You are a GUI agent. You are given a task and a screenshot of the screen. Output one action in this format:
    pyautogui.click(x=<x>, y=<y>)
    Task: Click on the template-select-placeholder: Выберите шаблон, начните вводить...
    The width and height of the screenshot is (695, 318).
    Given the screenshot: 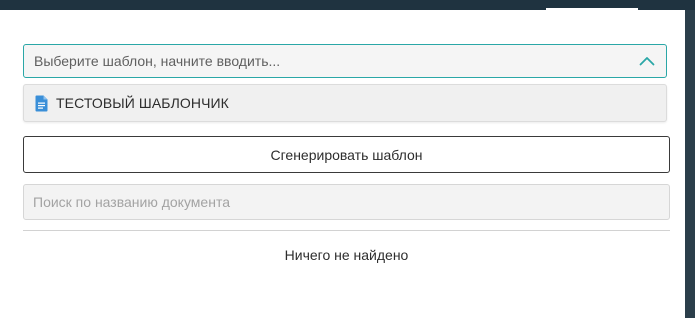 What is the action you would take?
    pyautogui.click(x=157, y=61)
    